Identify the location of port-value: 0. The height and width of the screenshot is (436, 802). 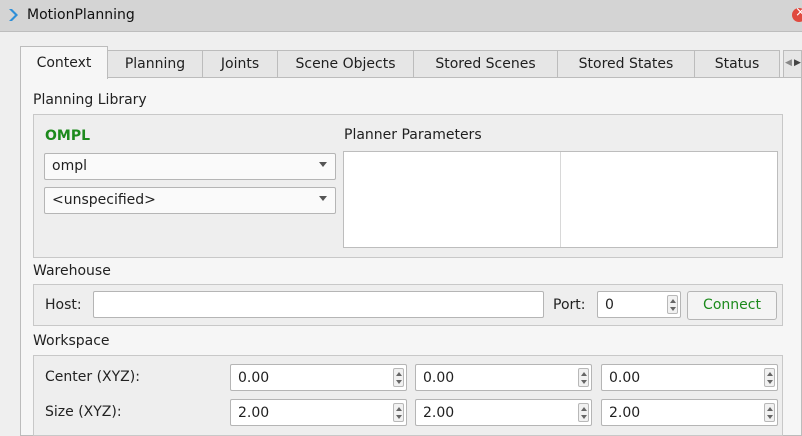
(609, 305).